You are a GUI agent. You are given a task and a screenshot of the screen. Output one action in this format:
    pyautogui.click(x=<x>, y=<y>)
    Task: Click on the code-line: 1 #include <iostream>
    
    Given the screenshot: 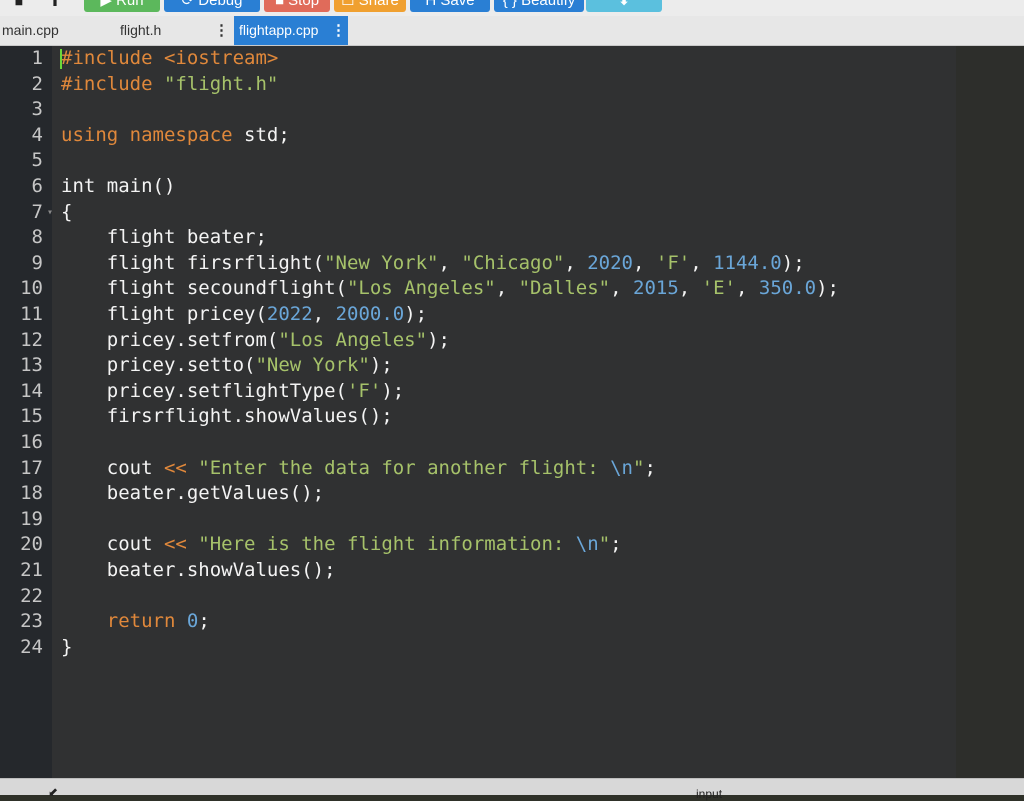 What is the action you would take?
    pyautogui.click(x=478, y=59)
    